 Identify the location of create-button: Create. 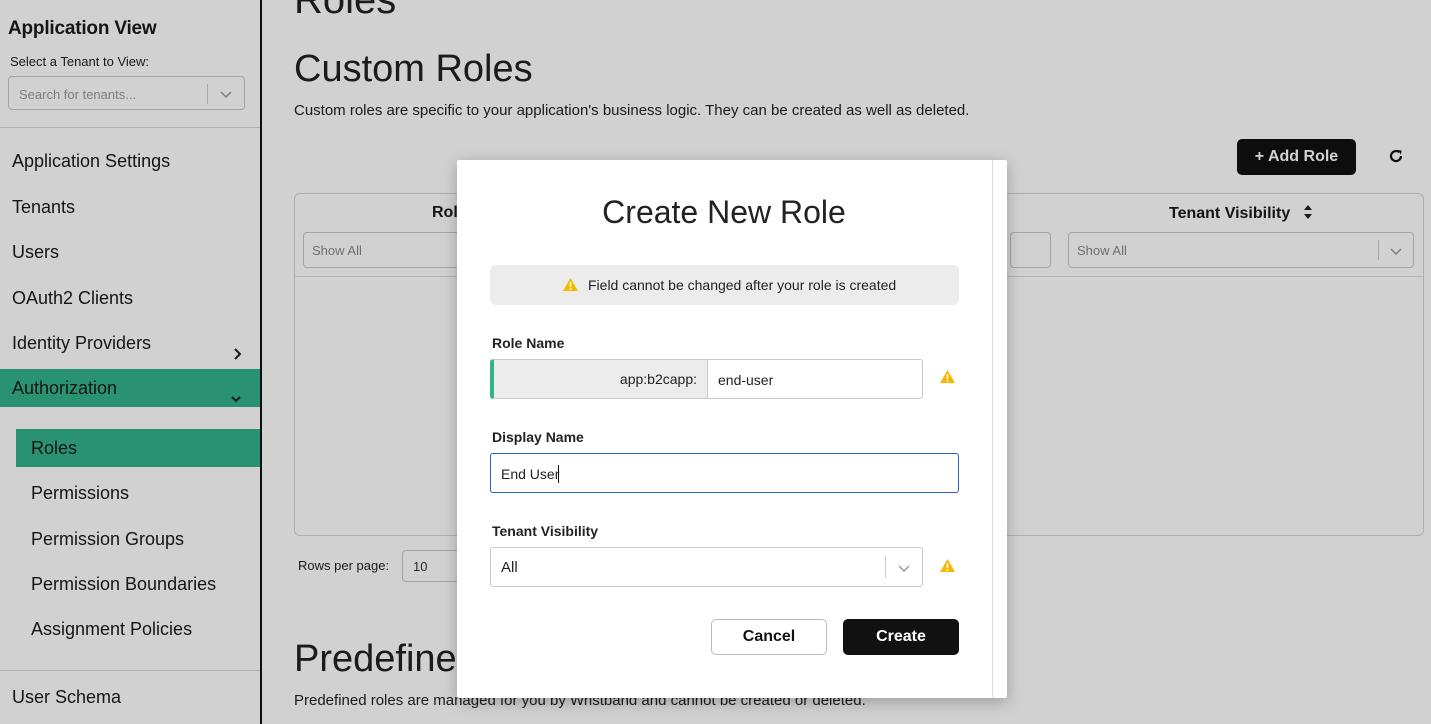
(901, 637).